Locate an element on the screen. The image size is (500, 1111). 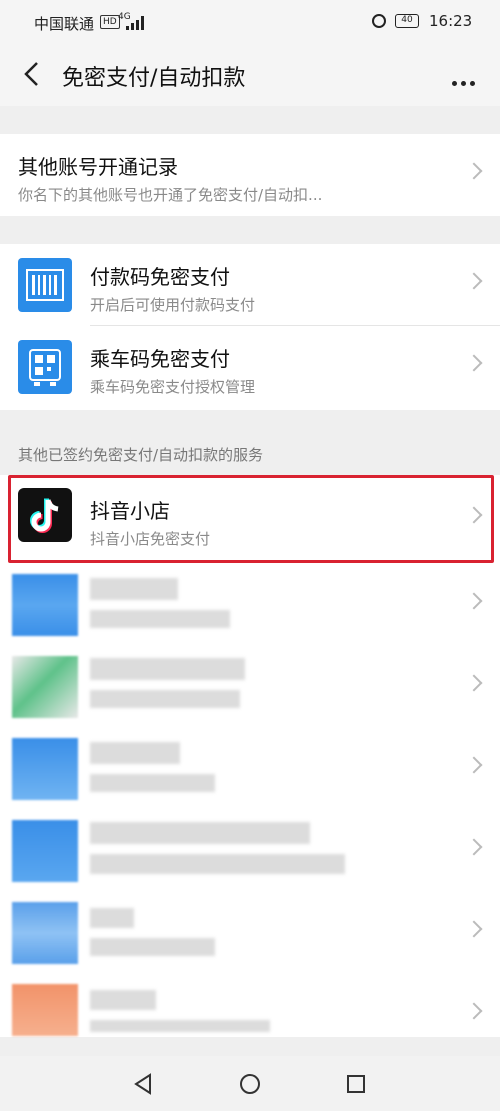
clock: 16:23 is located at coordinates (451, 21).